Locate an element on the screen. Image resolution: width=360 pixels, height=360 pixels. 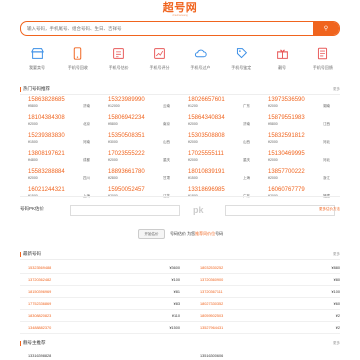
premium-number: 13516300606 is located at coordinates (211, 356).